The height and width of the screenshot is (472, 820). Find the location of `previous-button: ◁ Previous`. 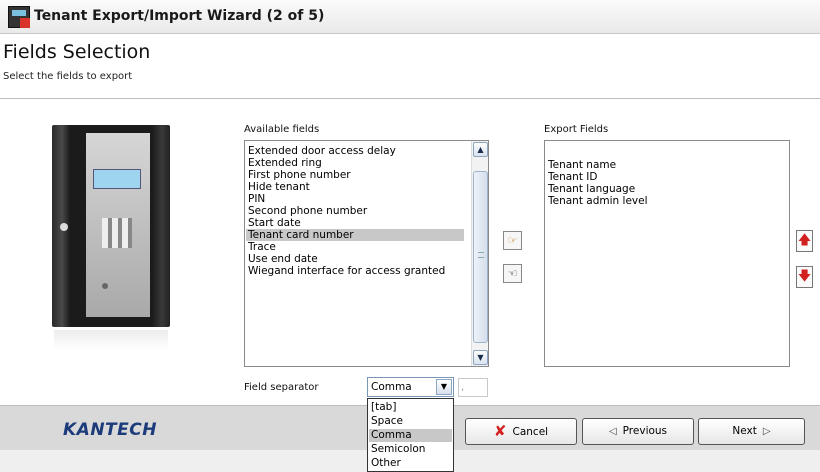

previous-button: ◁ Previous is located at coordinates (638, 431).